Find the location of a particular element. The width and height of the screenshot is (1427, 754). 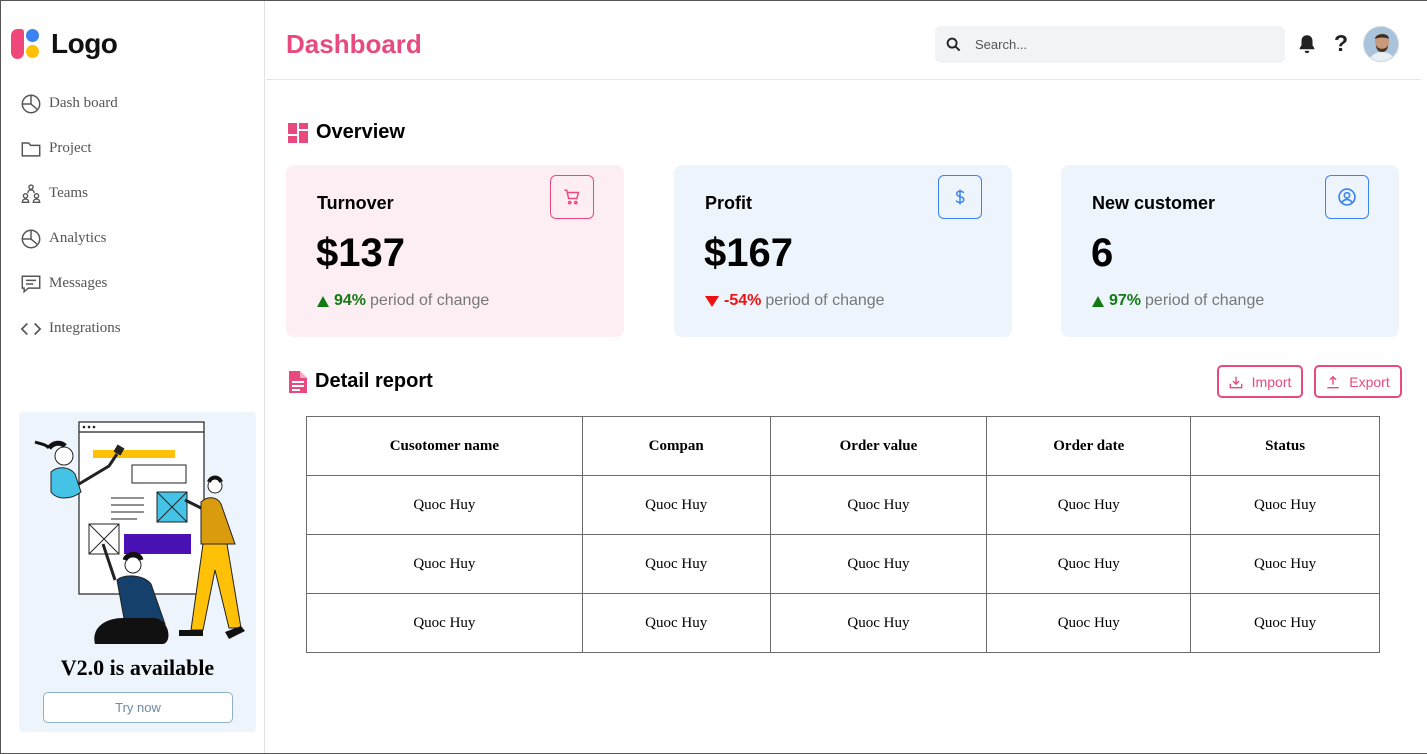

avatar is located at coordinates (1381, 44).